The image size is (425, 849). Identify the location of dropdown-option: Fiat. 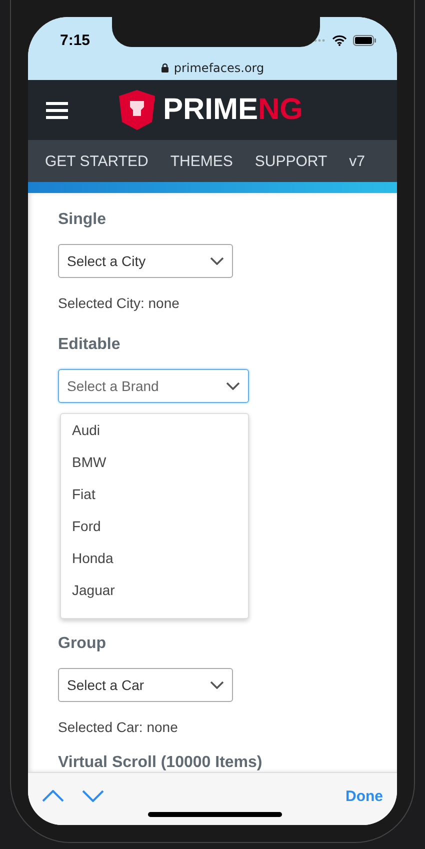
(154, 498).